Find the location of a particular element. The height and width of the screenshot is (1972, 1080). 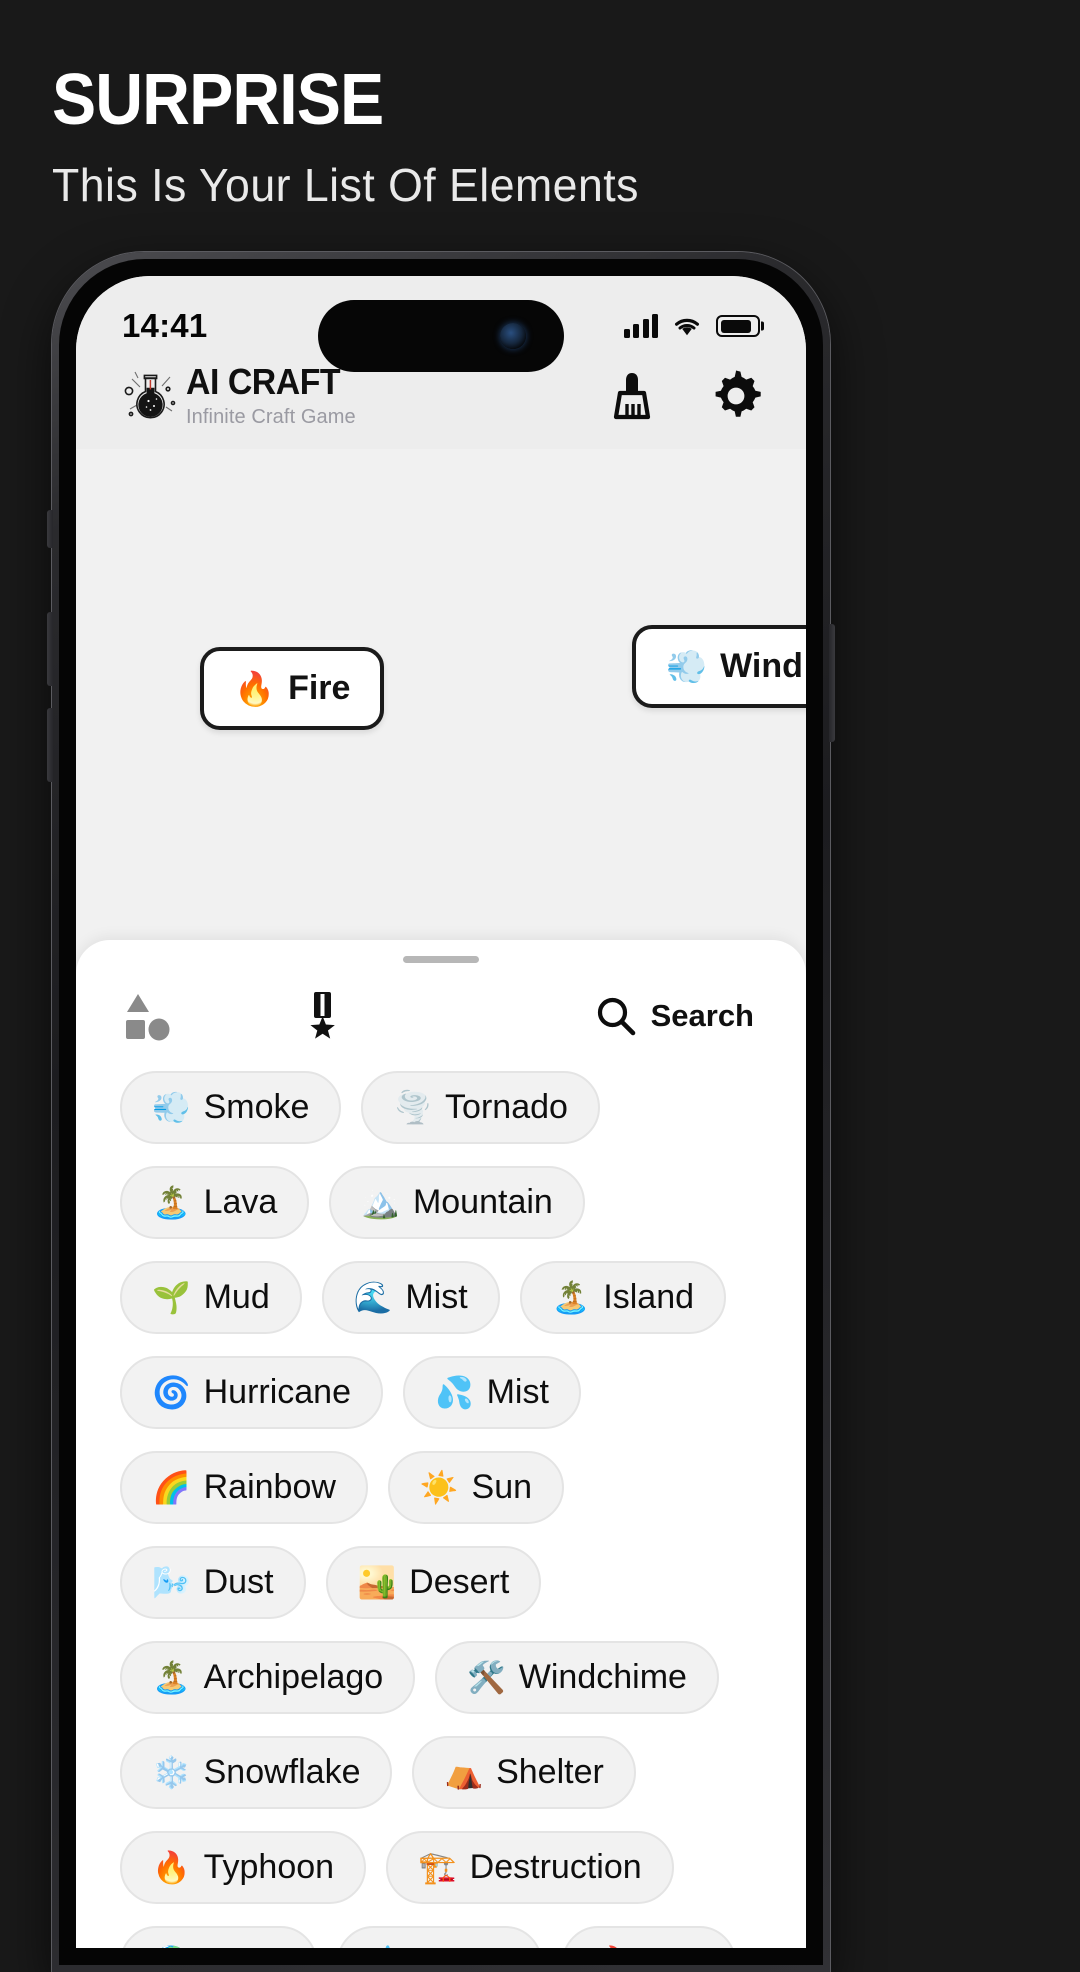

element-chip: 🌊 Mist is located at coordinates (410, 1297).